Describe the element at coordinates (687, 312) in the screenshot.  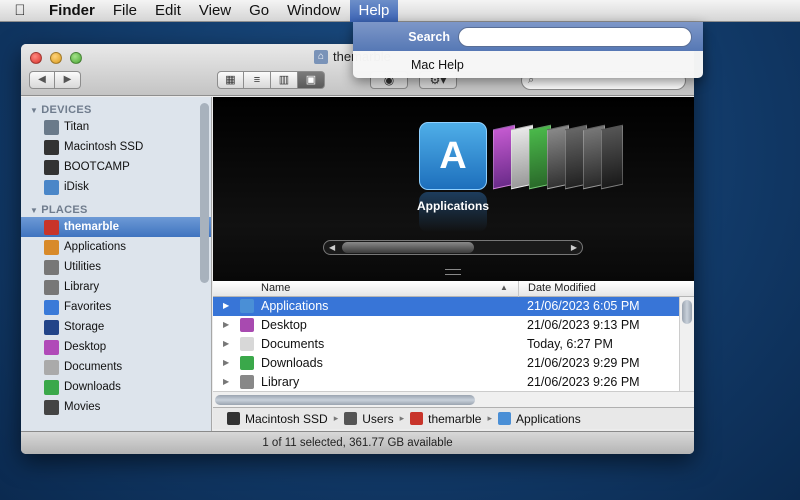
I see `list-vertical-scroll-thumb` at that location.